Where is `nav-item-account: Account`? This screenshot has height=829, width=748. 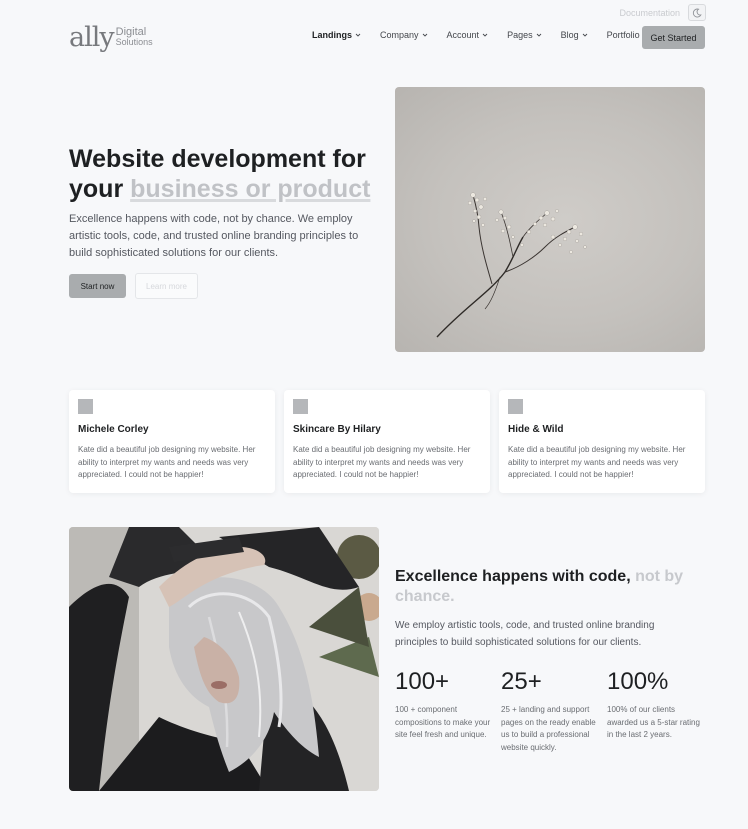 nav-item-account: Account is located at coordinates (468, 35).